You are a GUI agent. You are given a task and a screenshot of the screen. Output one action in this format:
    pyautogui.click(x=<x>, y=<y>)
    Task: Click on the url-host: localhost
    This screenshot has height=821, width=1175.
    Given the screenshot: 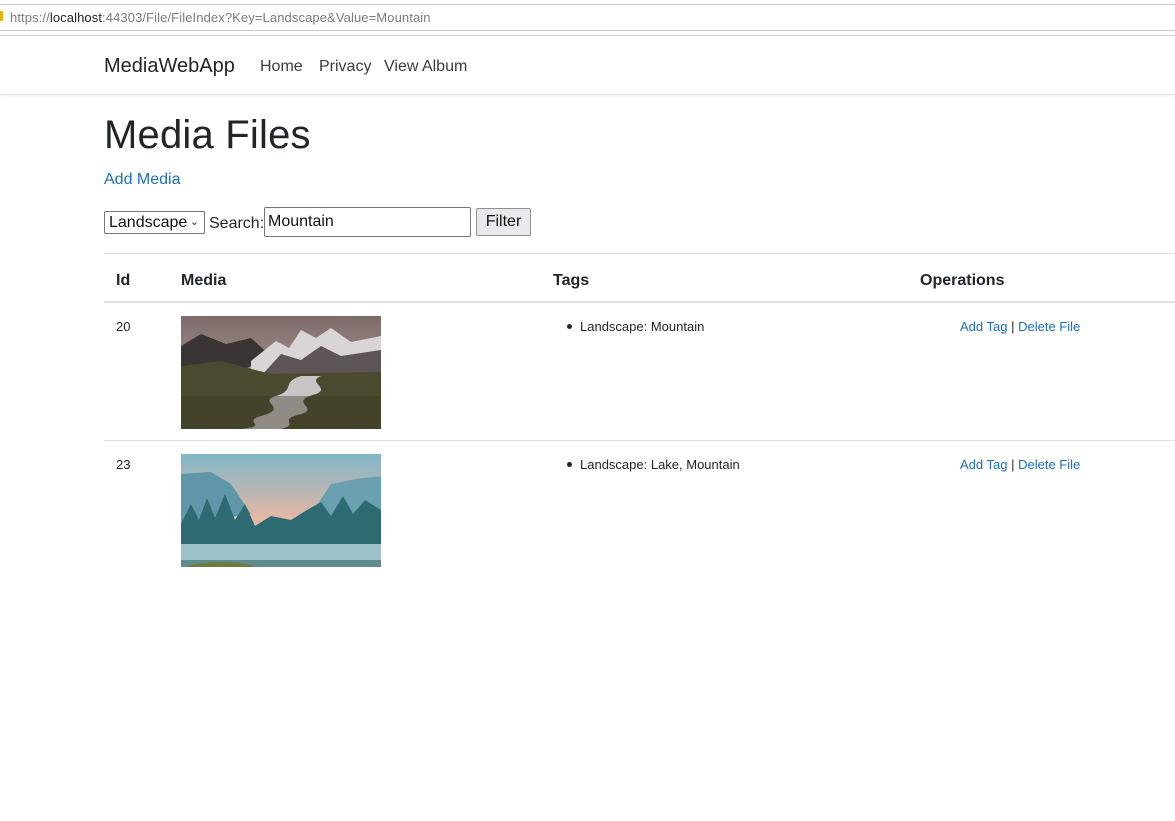 What is the action you would take?
    pyautogui.click(x=76, y=17)
    